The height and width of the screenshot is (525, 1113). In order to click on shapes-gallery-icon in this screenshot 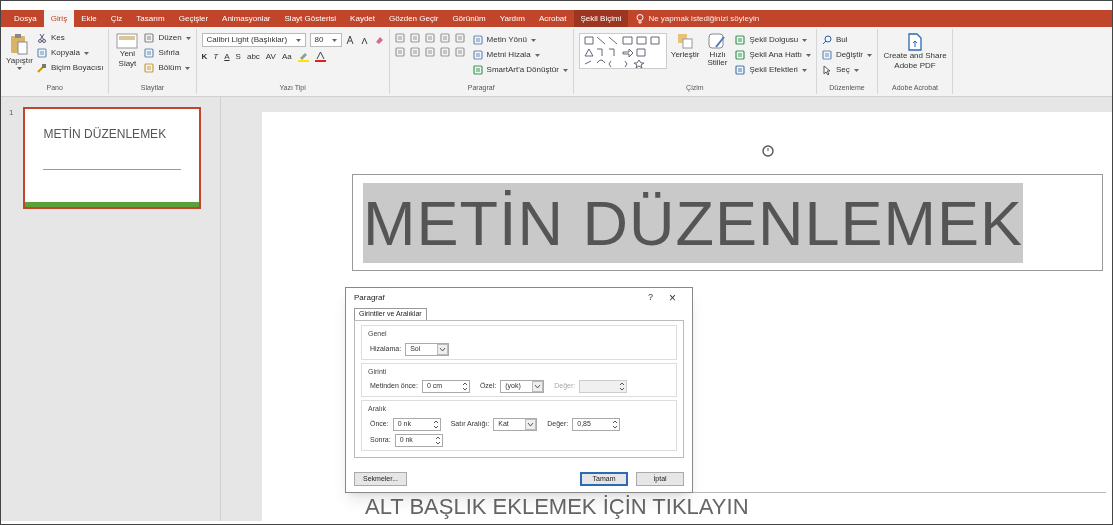, I will do `click(622, 51)`.